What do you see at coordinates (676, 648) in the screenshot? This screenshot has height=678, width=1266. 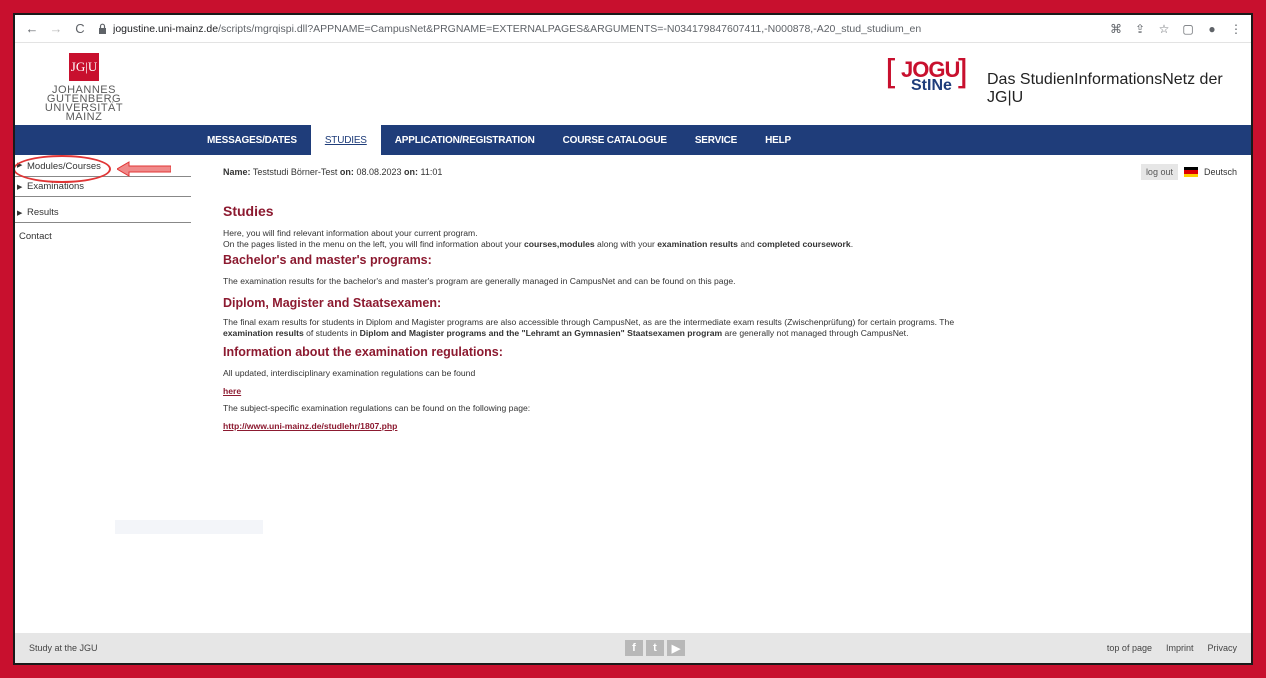 I see `youtube-icon: ▶` at bounding box center [676, 648].